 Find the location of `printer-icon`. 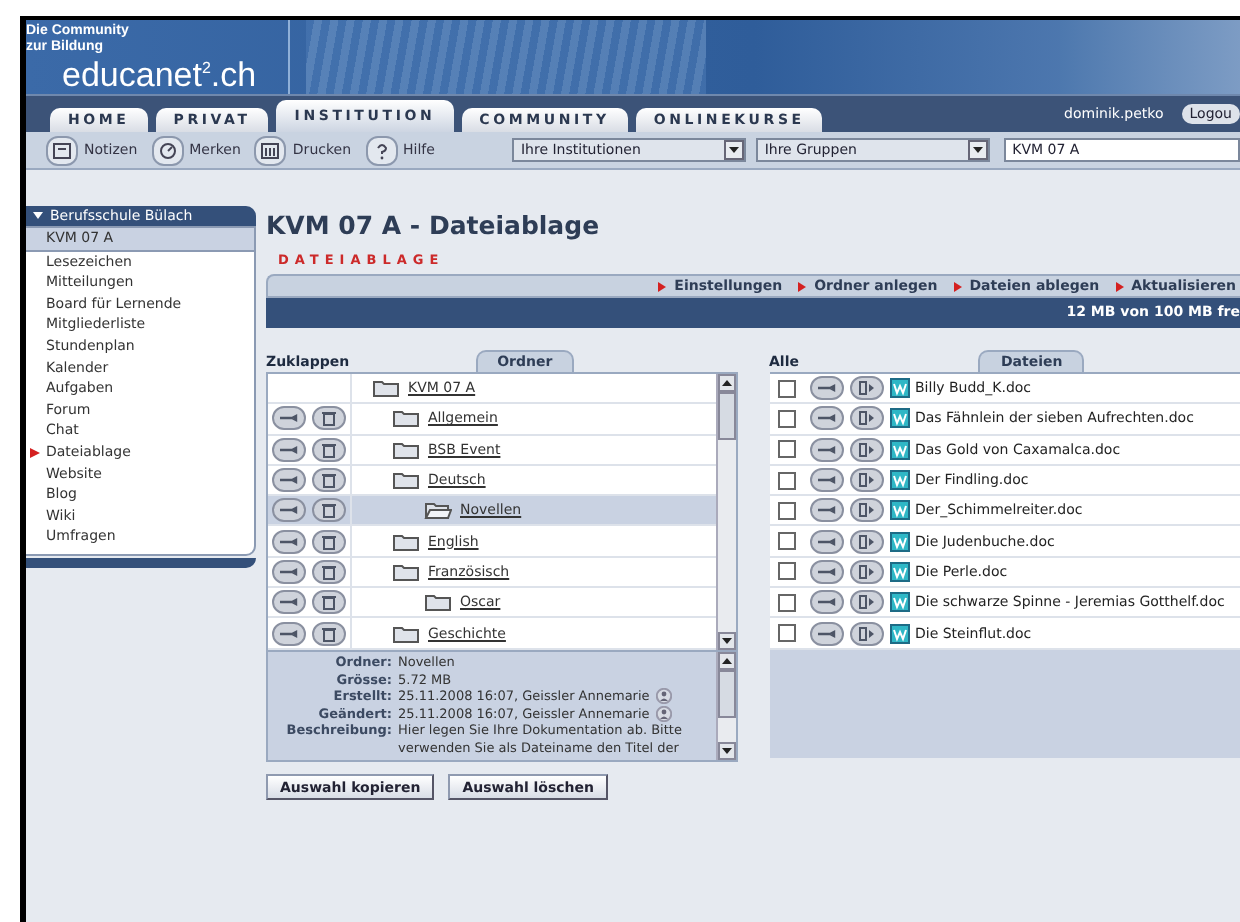

printer-icon is located at coordinates (270, 150).